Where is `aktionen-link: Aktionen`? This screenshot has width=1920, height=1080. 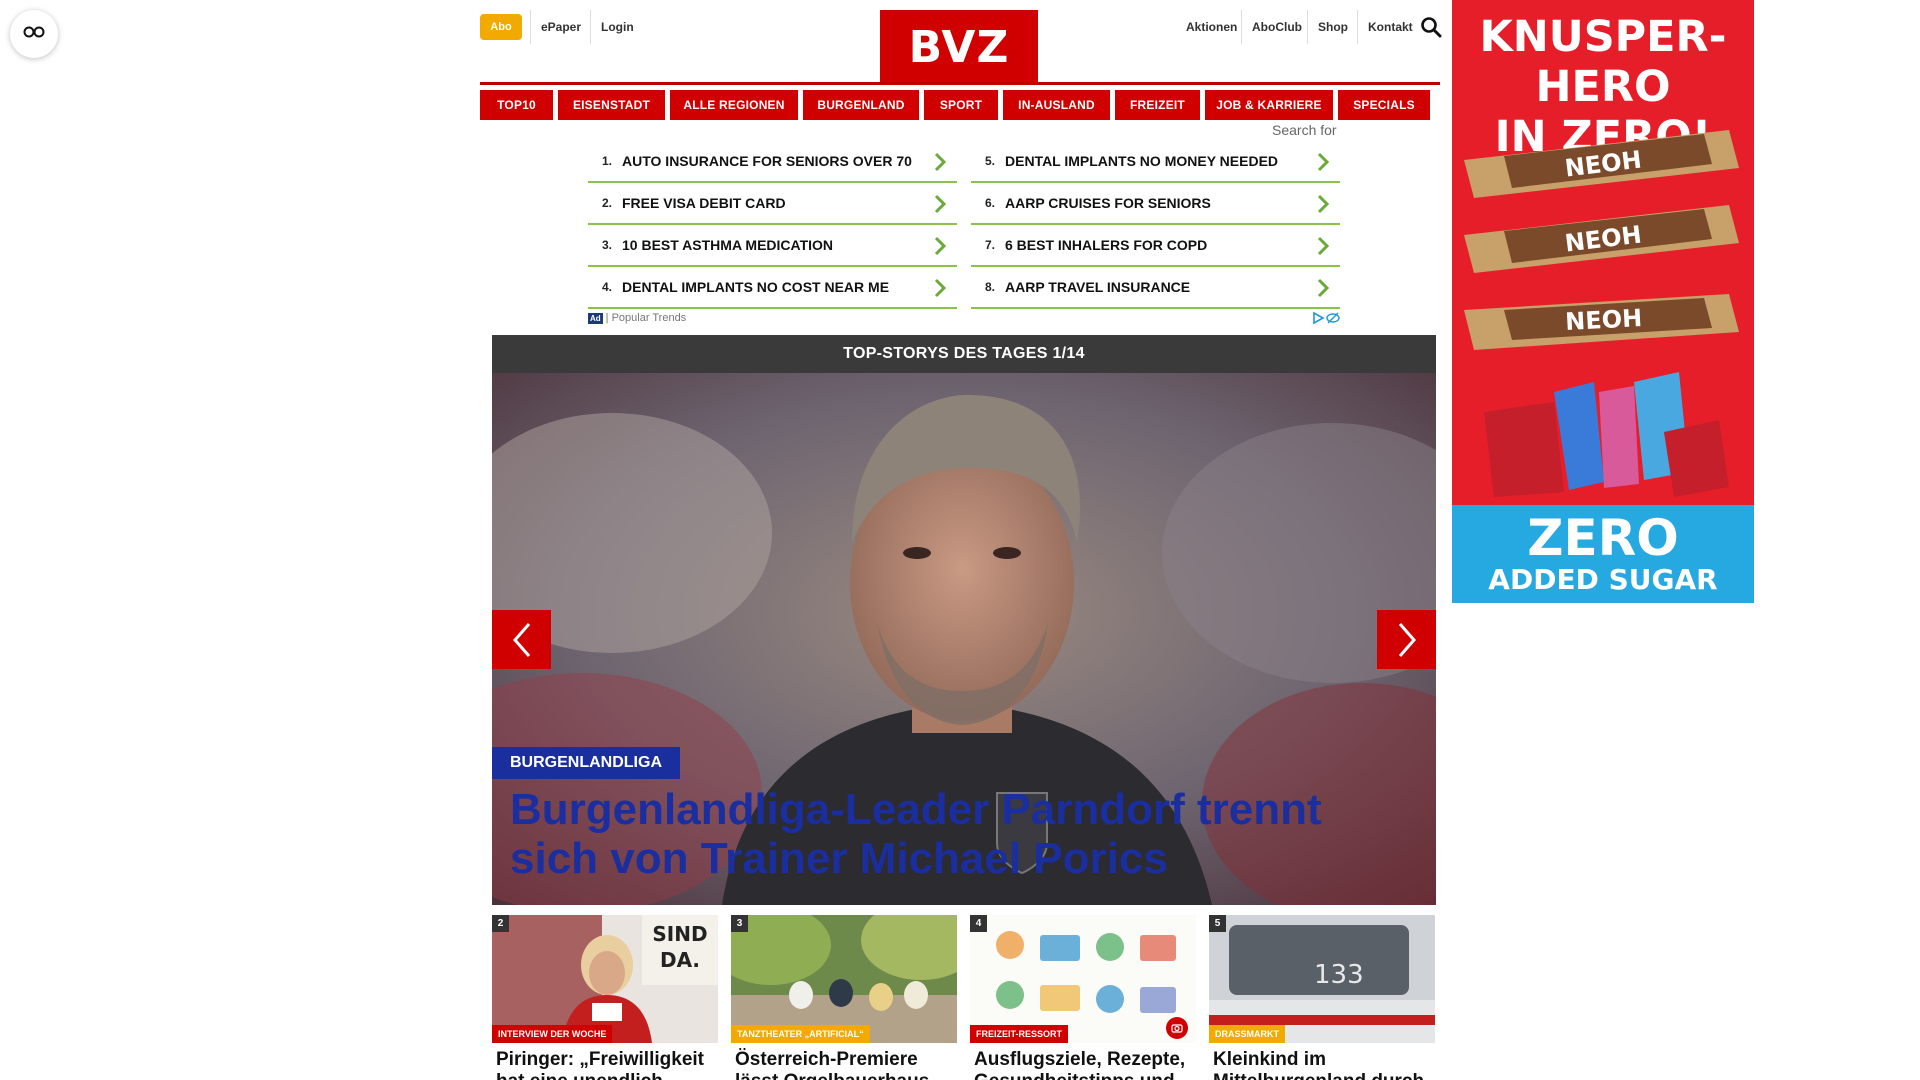 aktionen-link: Aktionen is located at coordinates (1211, 27).